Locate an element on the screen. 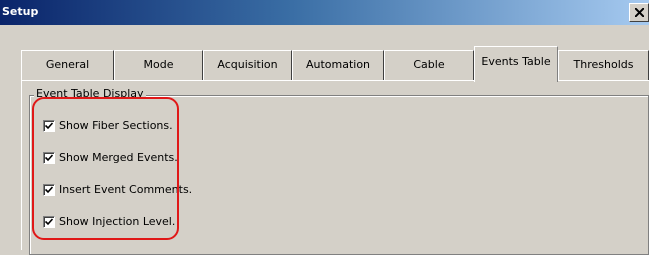  tab-cable: Cable is located at coordinates (429, 65).